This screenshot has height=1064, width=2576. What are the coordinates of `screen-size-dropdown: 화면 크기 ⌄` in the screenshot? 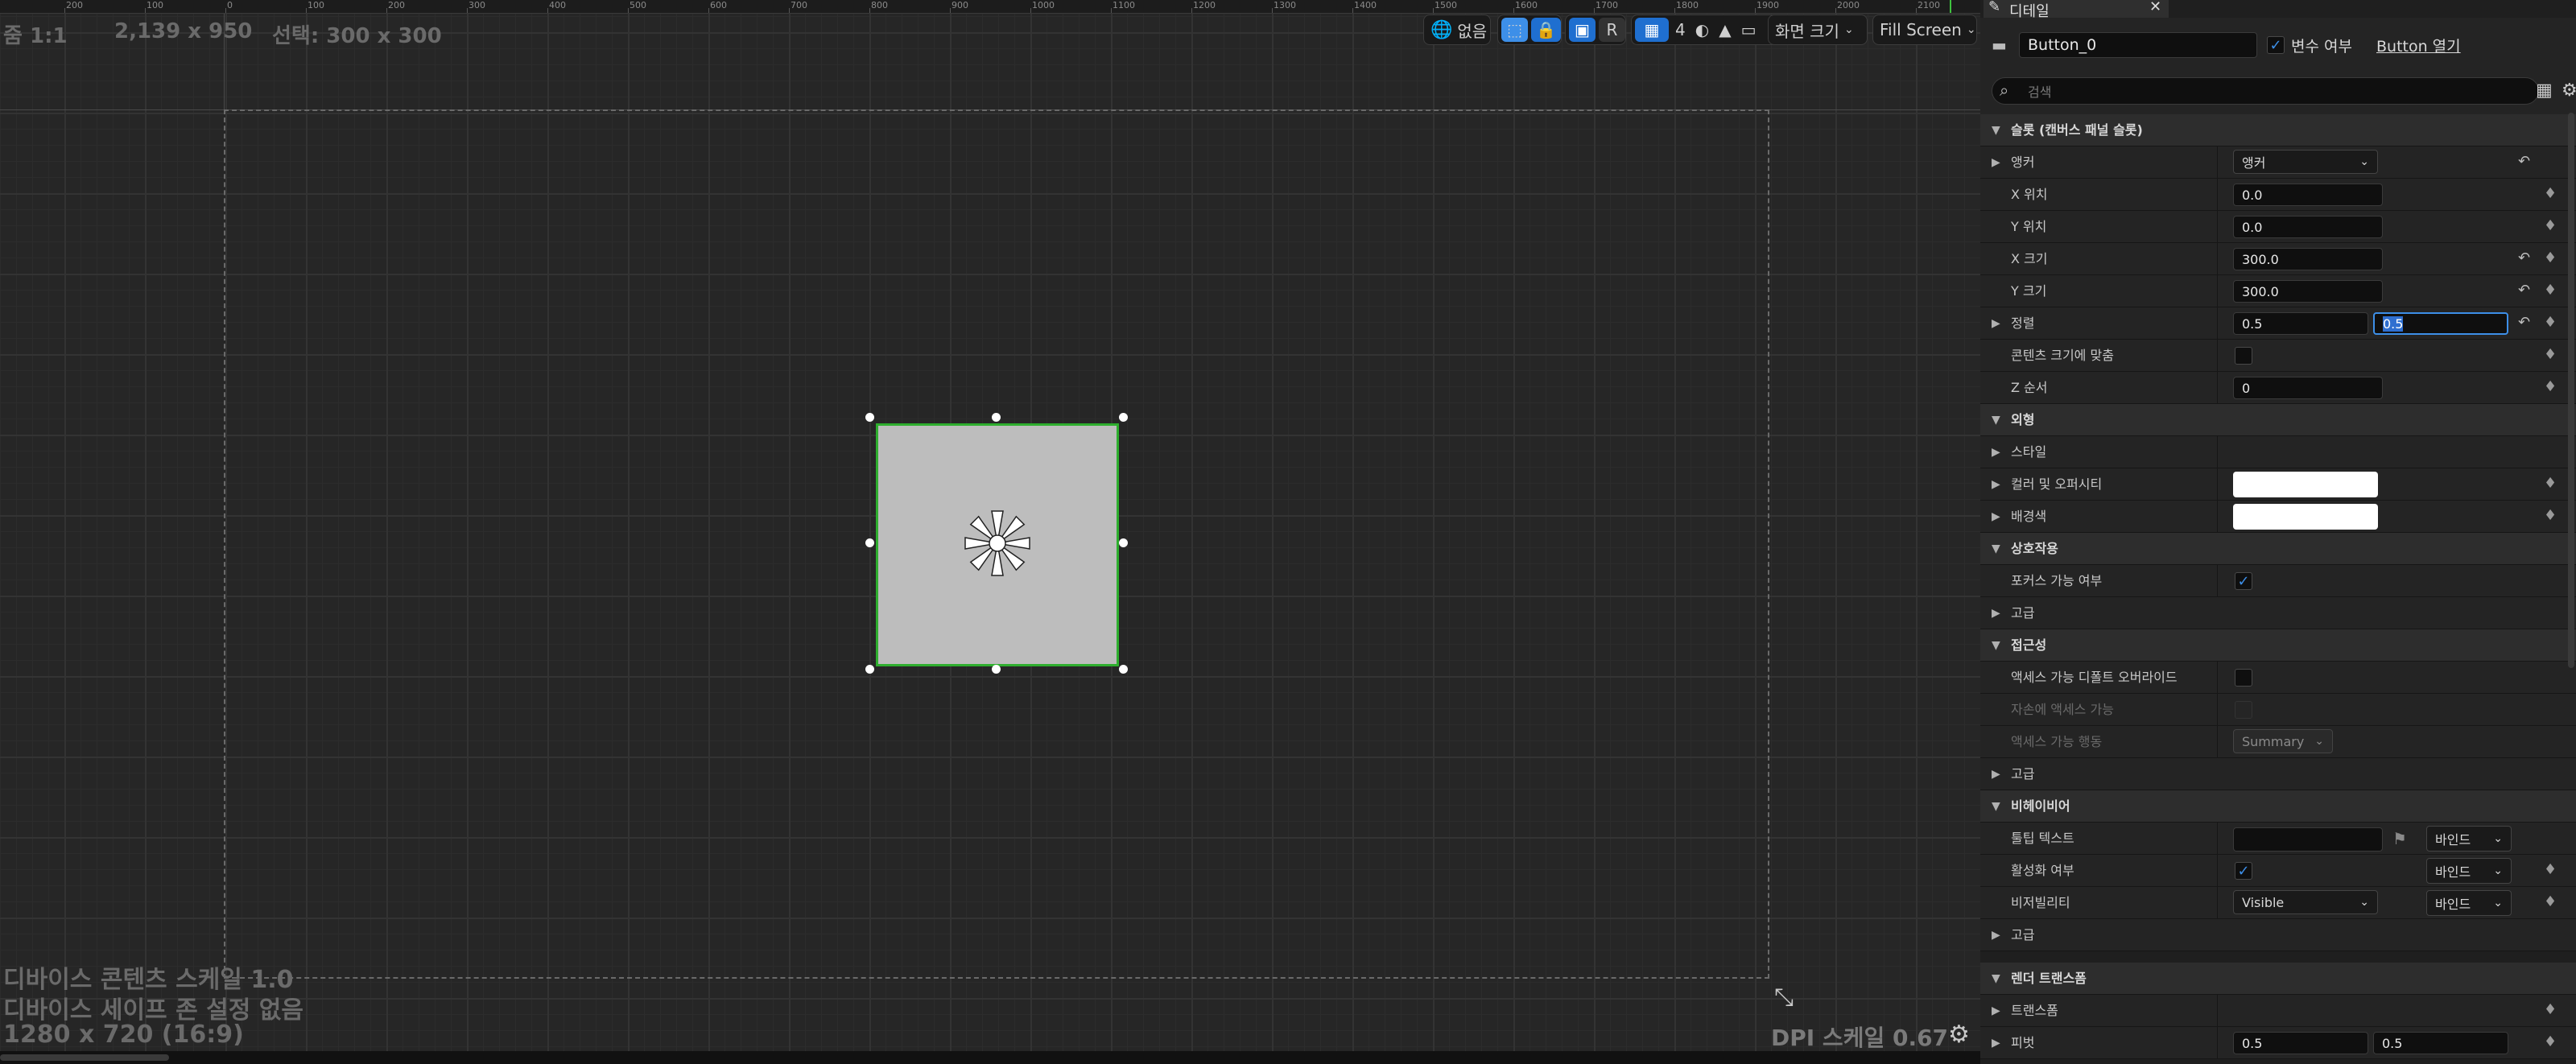 It's located at (1818, 29).